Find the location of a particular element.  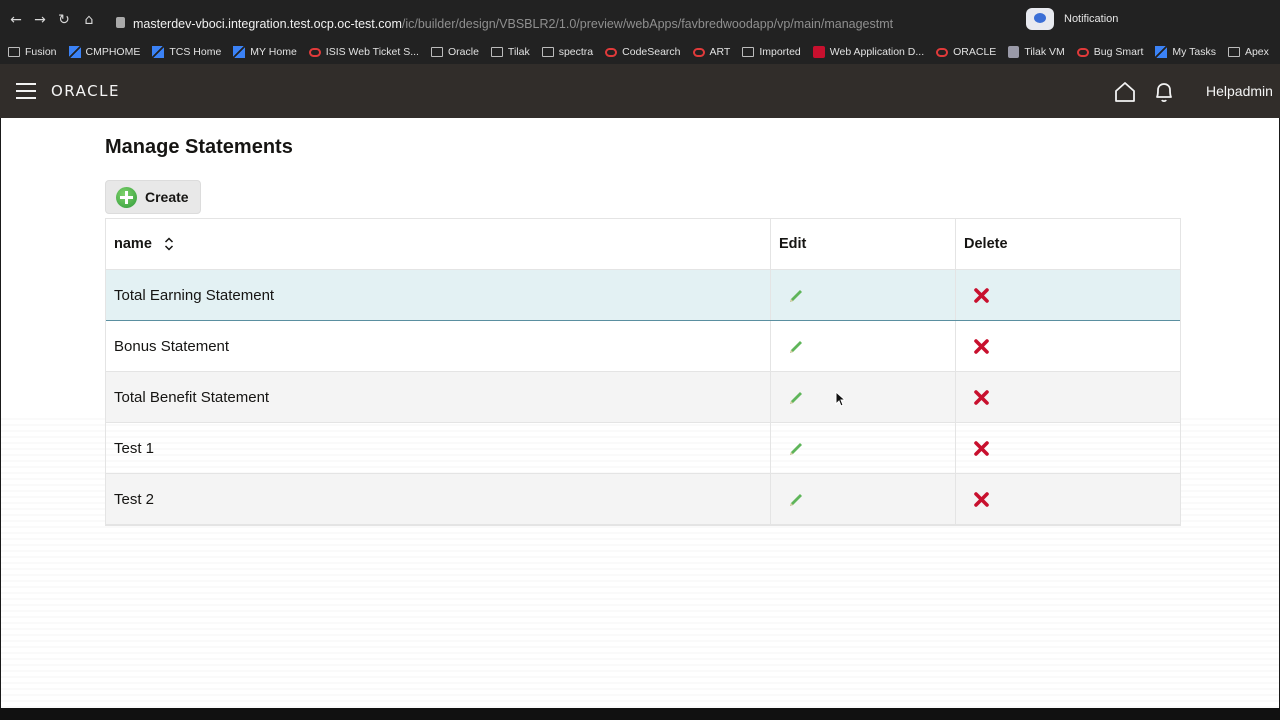

column-header-name: name is located at coordinates (438, 244).